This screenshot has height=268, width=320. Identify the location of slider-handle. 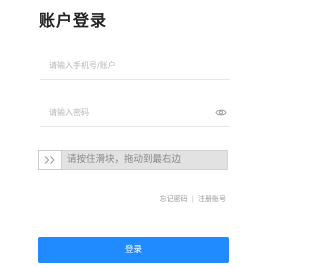
(50, 160).